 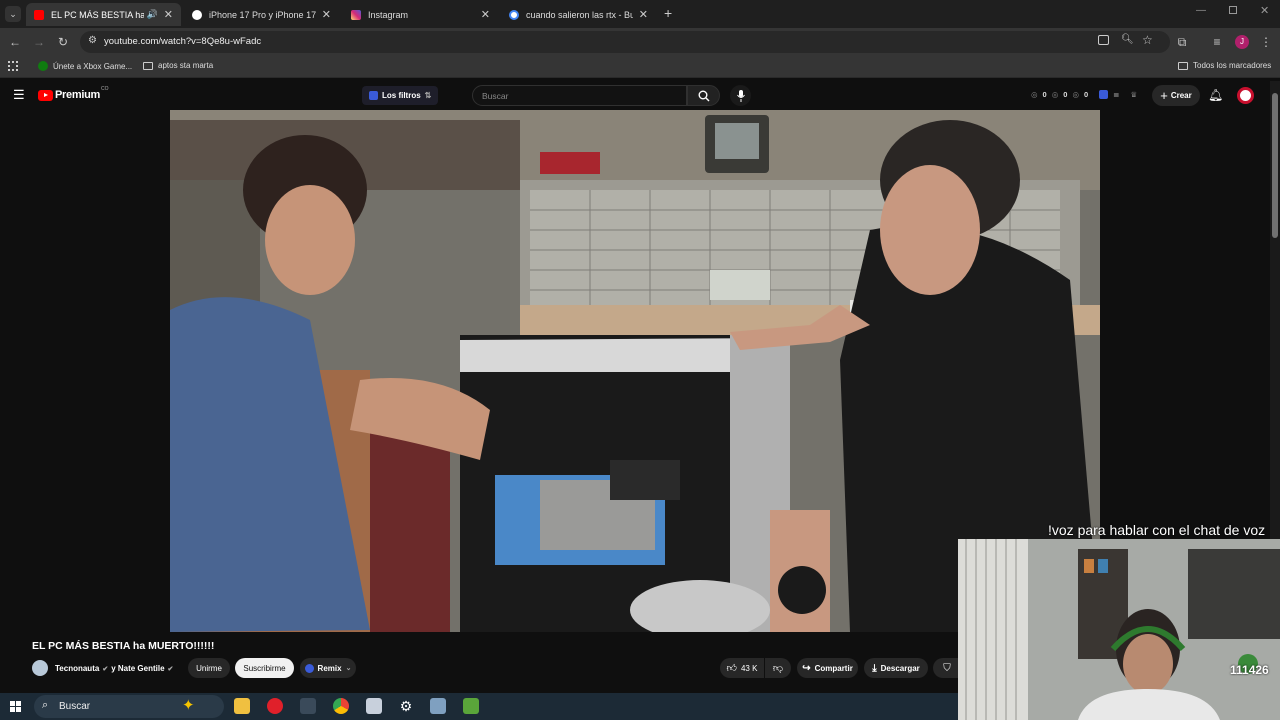 I want to click on apps-grid-icon, so click(x=13, y=66).